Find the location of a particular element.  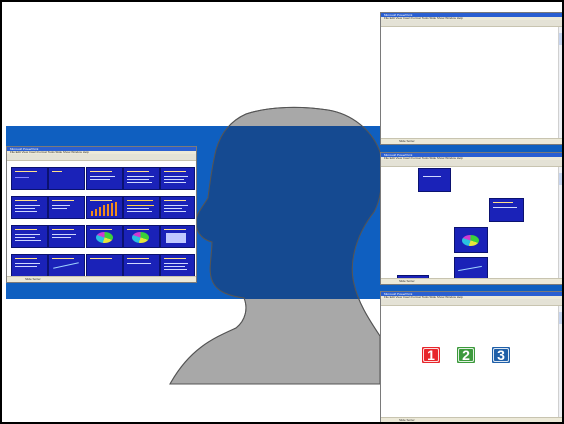

number-button-label: 1 is located at coordinates (431, 355).